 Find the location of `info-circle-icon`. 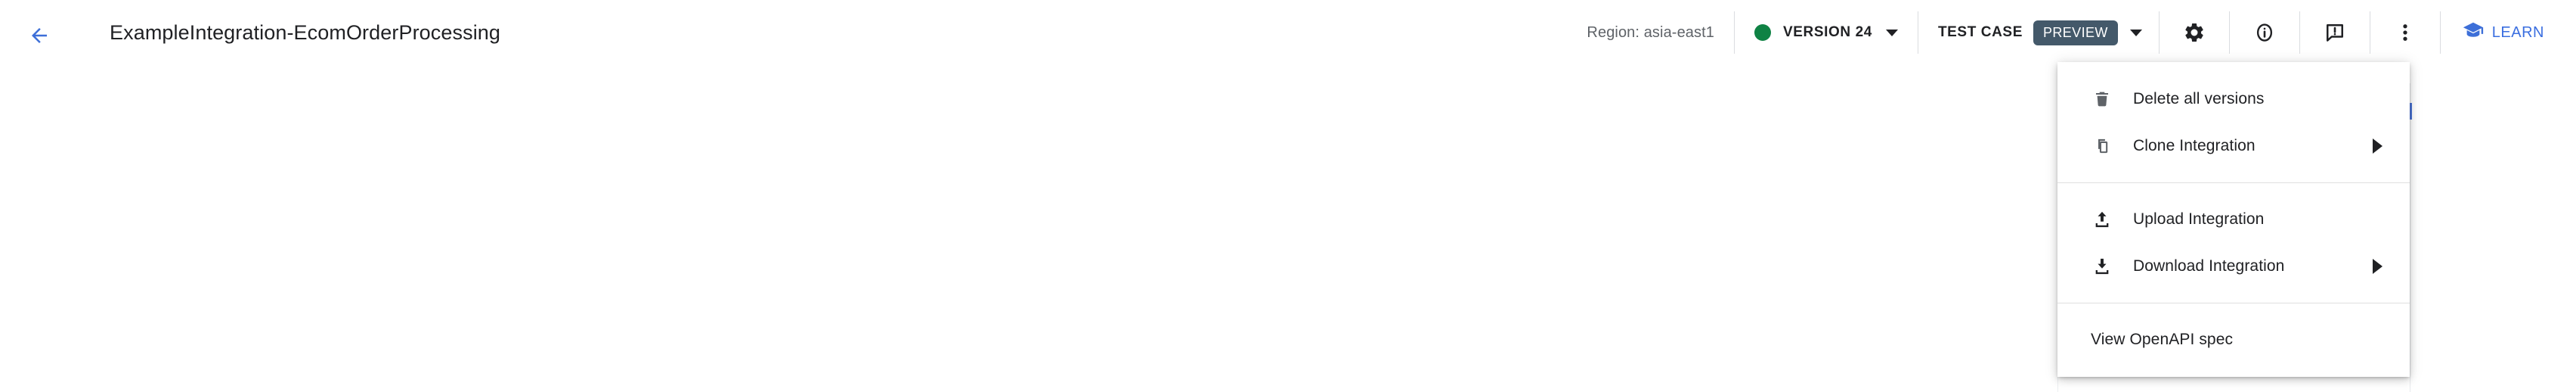

info-circle-icon is located at coordinates (2264, 32).